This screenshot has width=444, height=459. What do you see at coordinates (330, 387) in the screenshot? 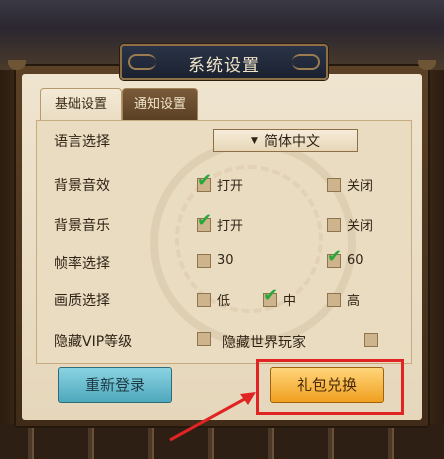
I see `highlight-box` at bounding box center [330, 387].